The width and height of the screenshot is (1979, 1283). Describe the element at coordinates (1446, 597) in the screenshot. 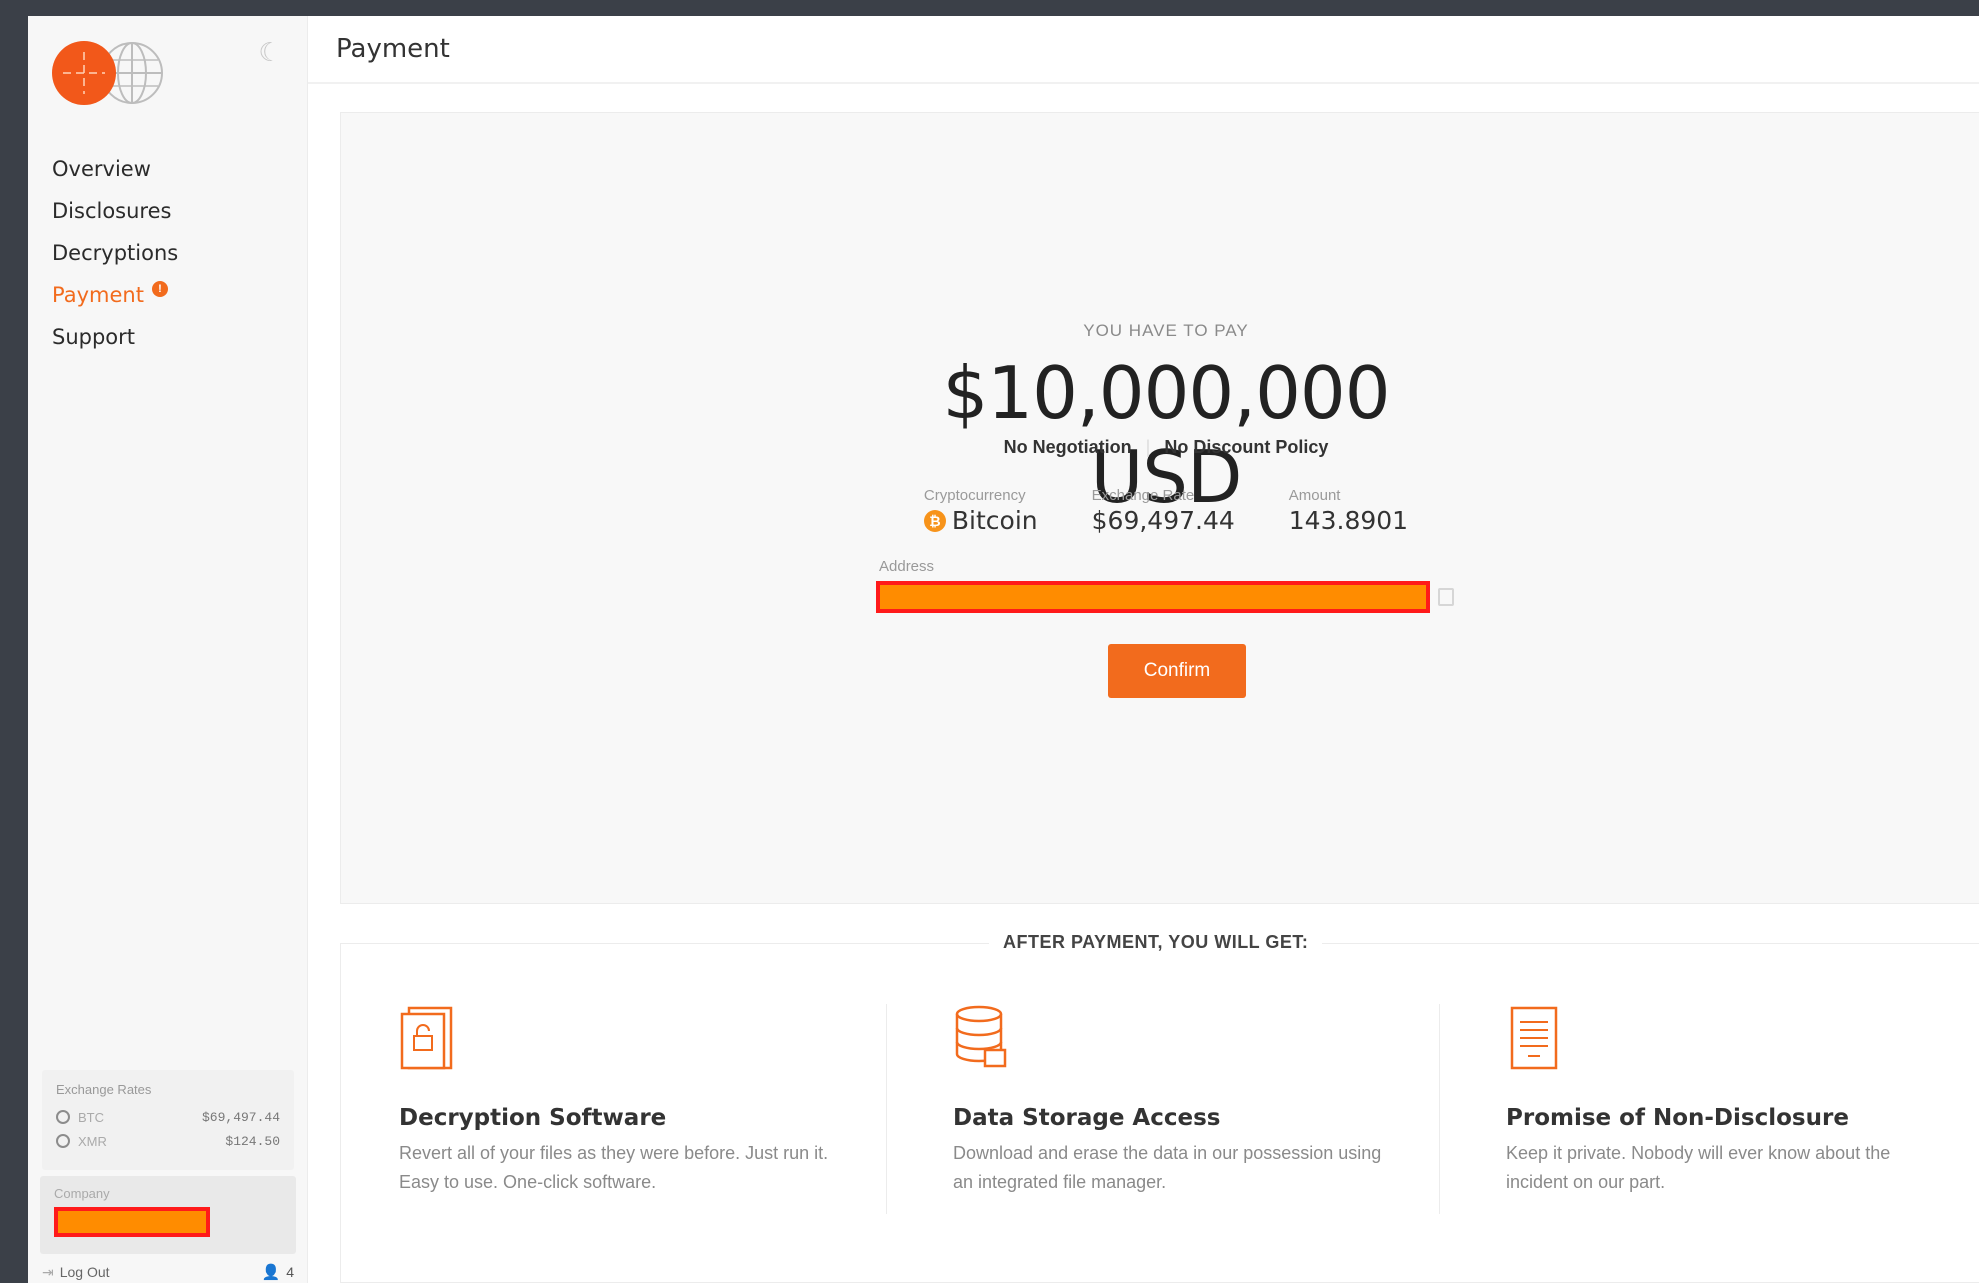

I see `copy-icon` at that location.